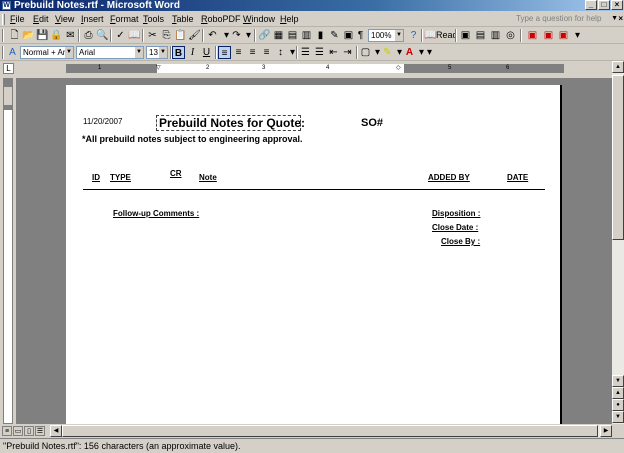 Image resolution: width=624 pixels, height=453 pixels. What do you see at coordinates (320, 35) in the screenshot?
I see `columns-icon: ▮` at bounding box center [320, 35].